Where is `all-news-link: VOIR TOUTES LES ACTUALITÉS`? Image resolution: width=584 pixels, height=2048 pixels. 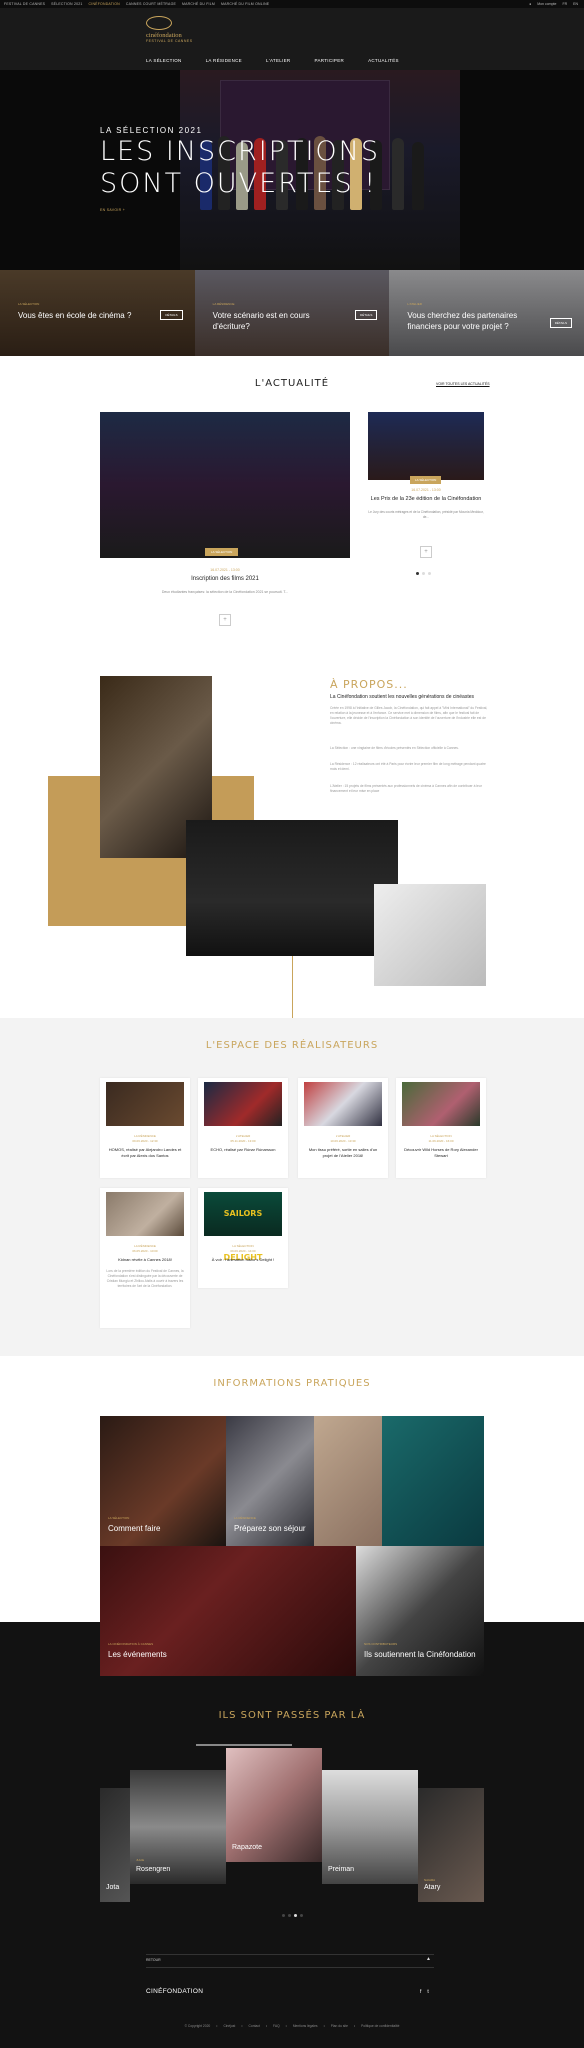 all-news-link: VOIR TOUTES LES ACTUALITÉS is located at coordinates (463, 384).